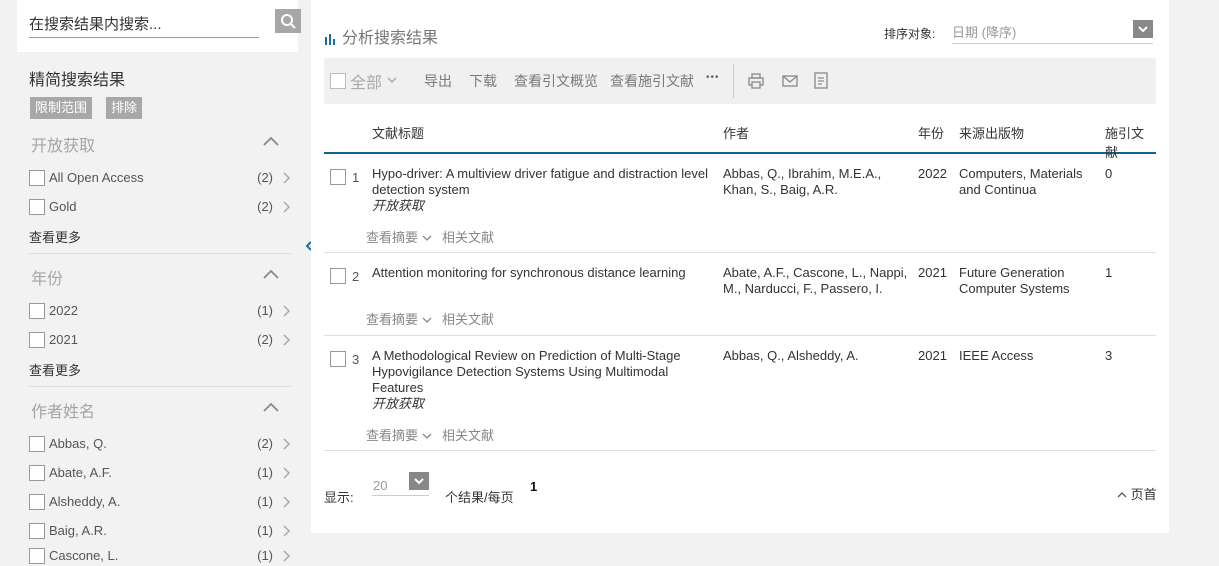 The width and height of the screenshot is (1219, 566). I want to click on col-title: 文献标题, so click(398, 132).